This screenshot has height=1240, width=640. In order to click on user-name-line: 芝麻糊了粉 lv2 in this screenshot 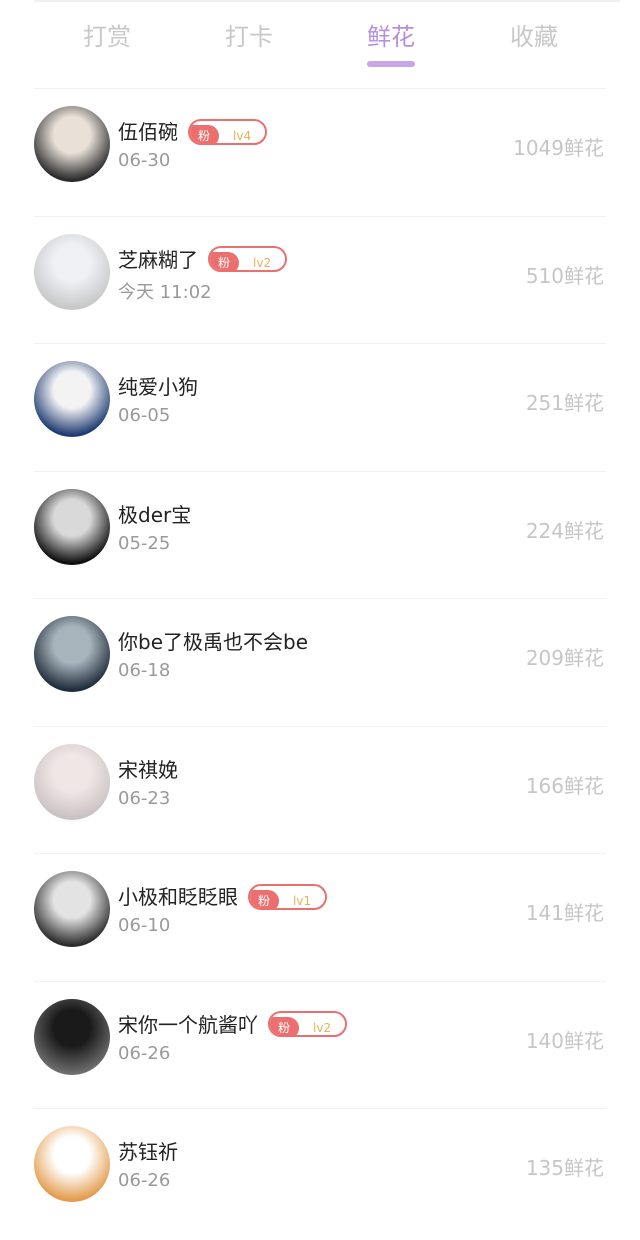, I will do `click(203, 259)`.